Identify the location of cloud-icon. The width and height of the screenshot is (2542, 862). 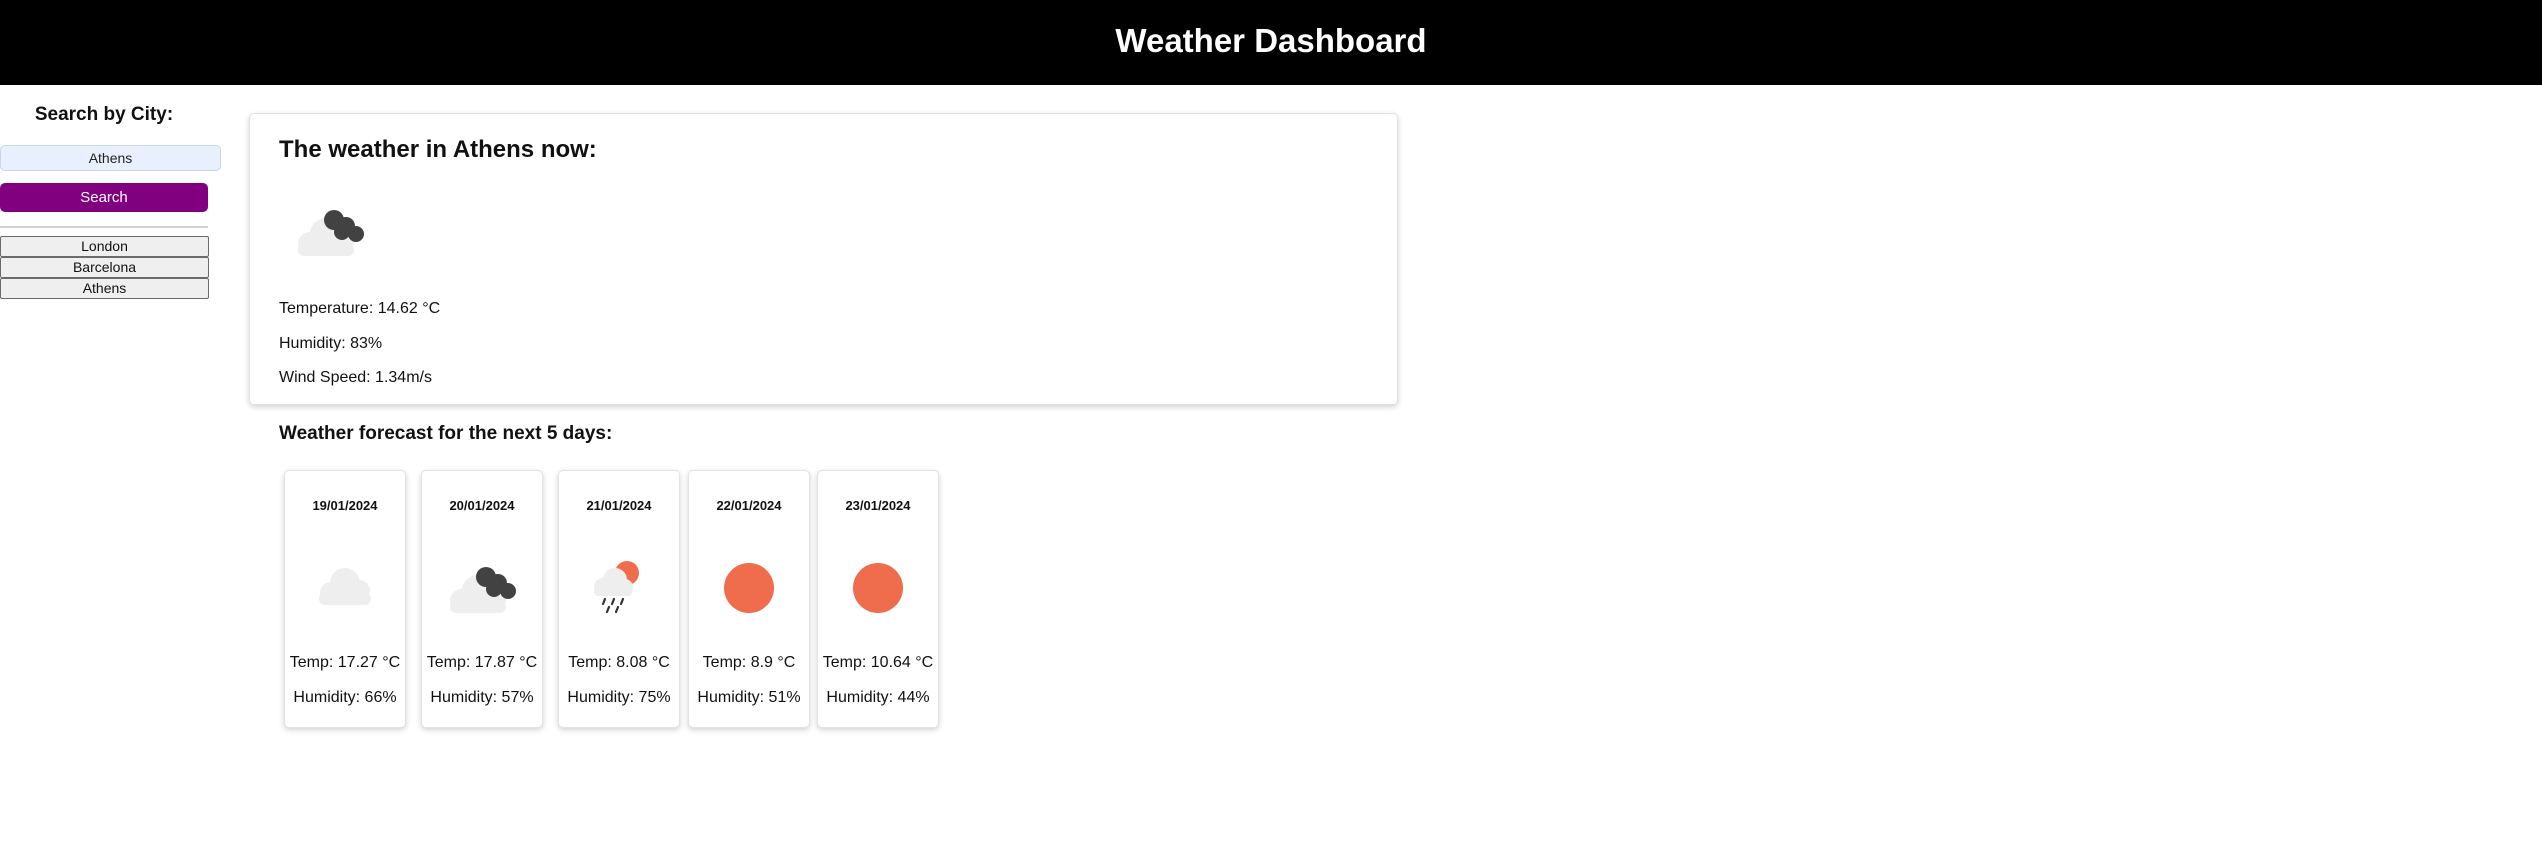
(345, 586).